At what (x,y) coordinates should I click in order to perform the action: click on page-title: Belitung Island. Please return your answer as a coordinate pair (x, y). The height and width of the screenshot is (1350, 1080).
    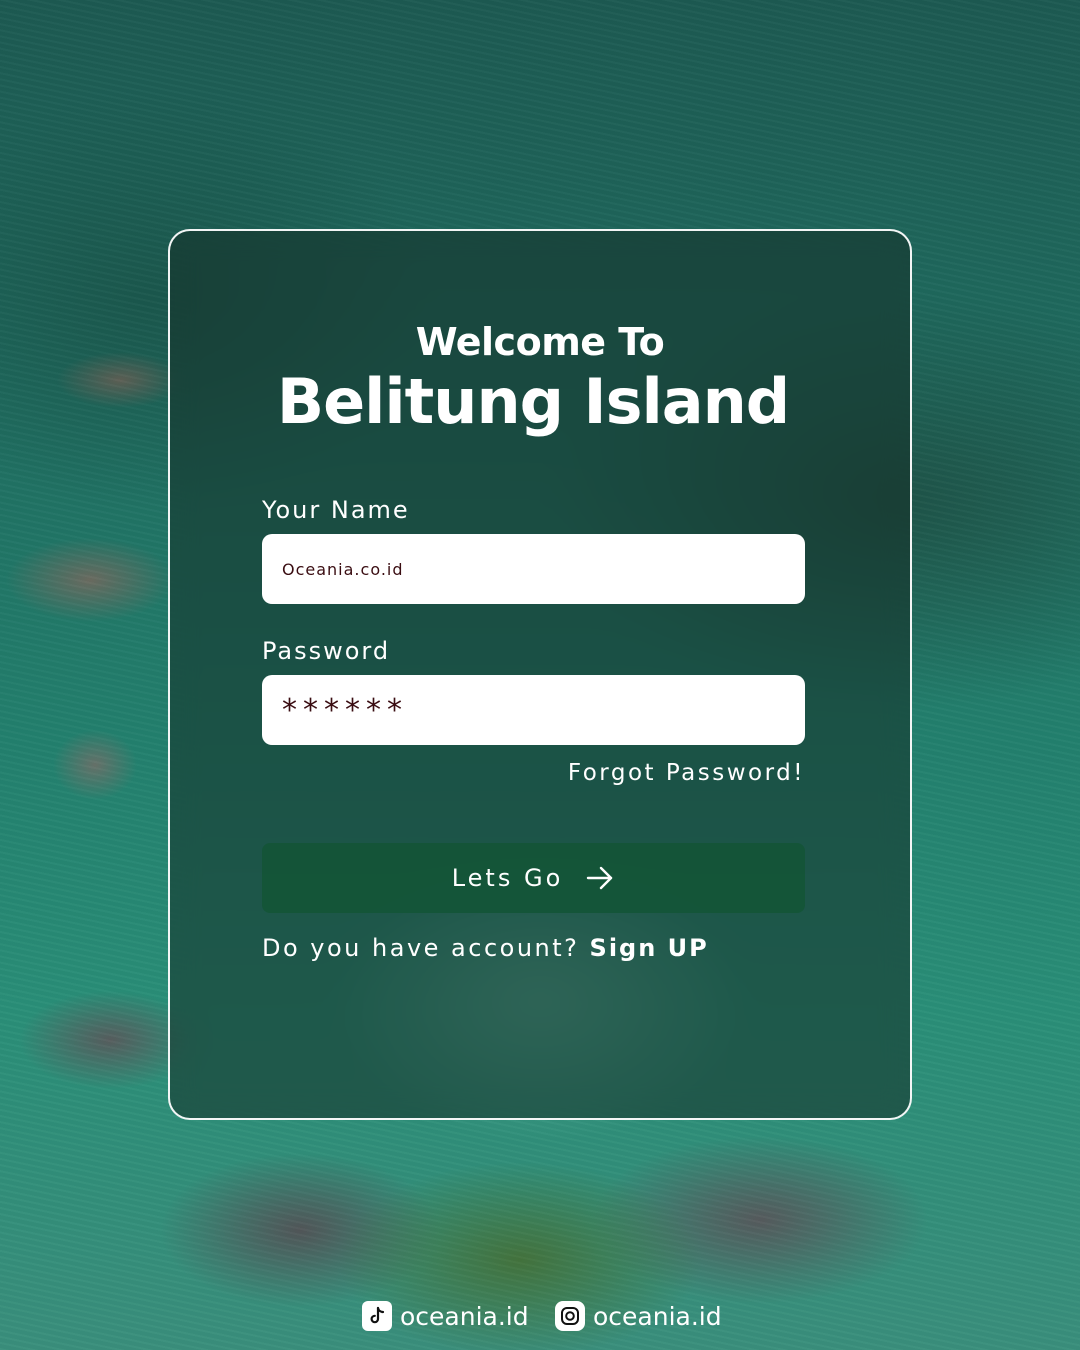
    Looking at the image, I should click on (533, 401).